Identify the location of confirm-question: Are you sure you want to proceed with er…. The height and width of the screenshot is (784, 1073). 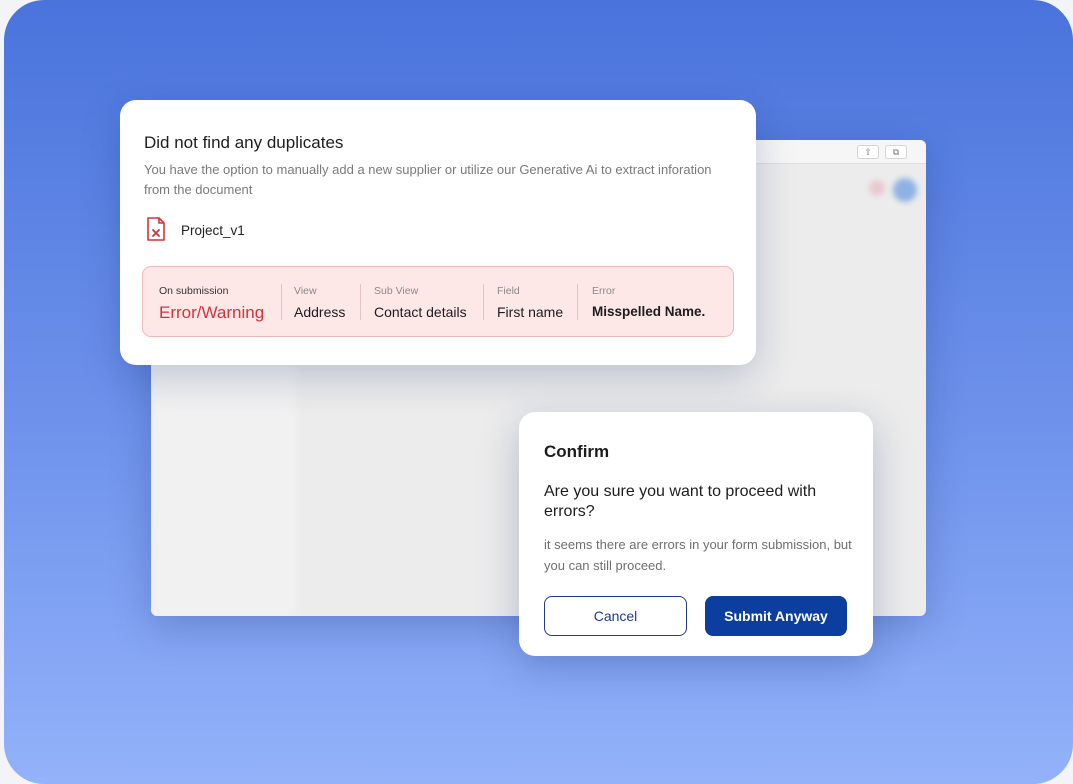
(680, 501).